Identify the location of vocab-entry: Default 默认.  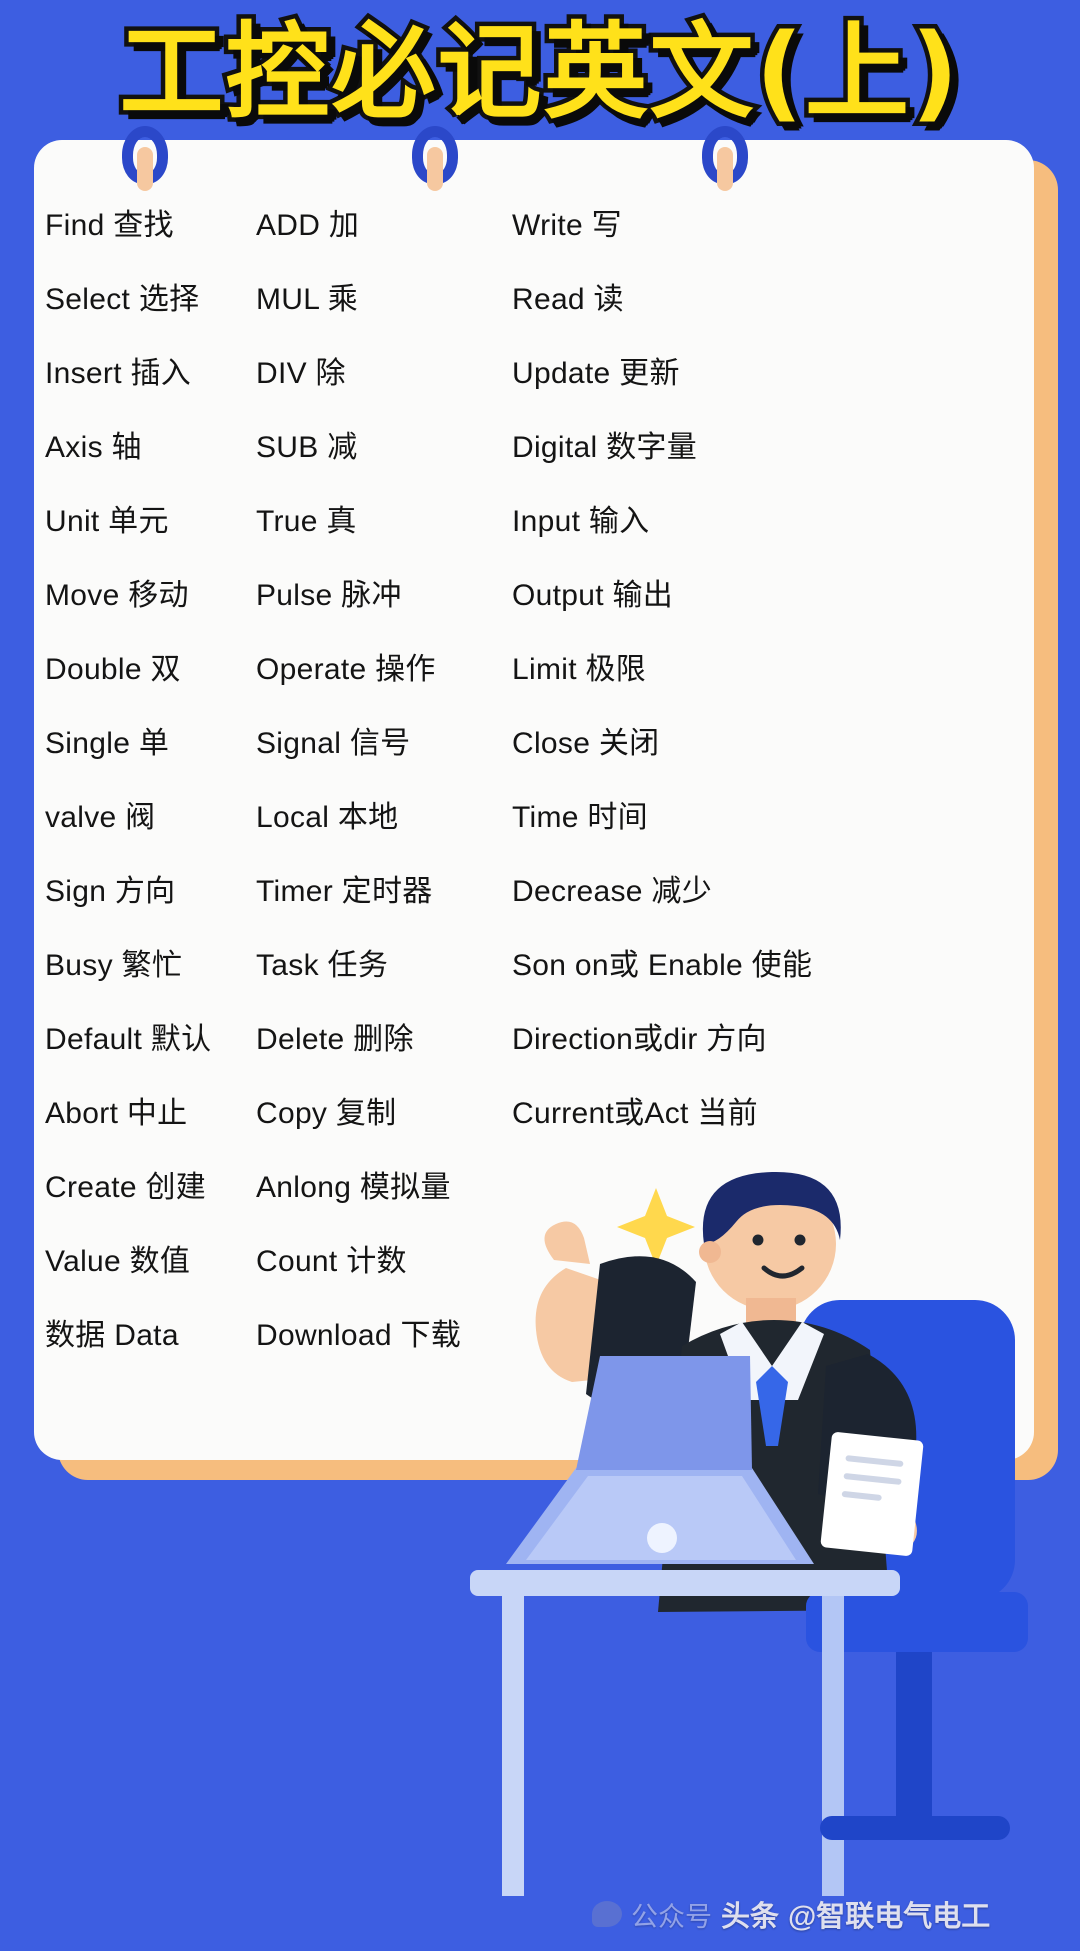
(128, 1039).